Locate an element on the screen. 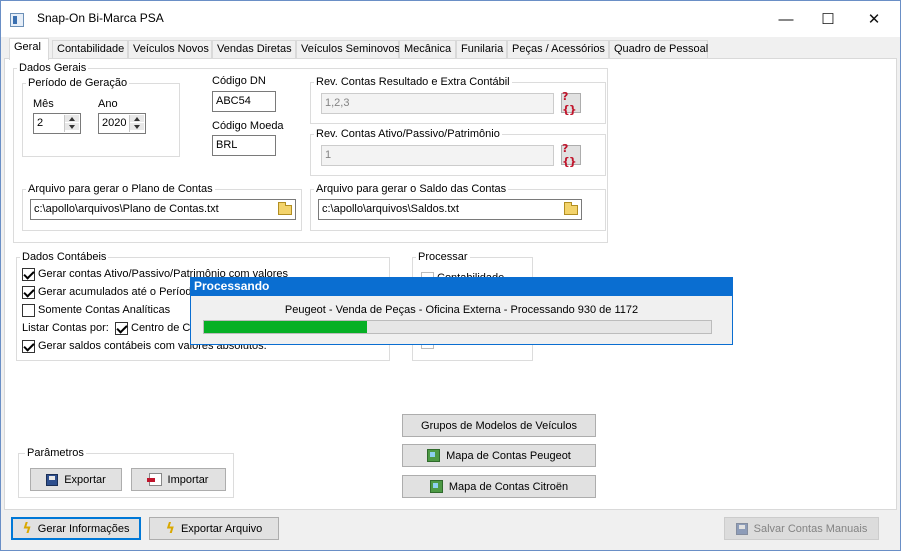 The image size is (901, 551). saldo-contas-browse-button is located at coordinates (570, 209).